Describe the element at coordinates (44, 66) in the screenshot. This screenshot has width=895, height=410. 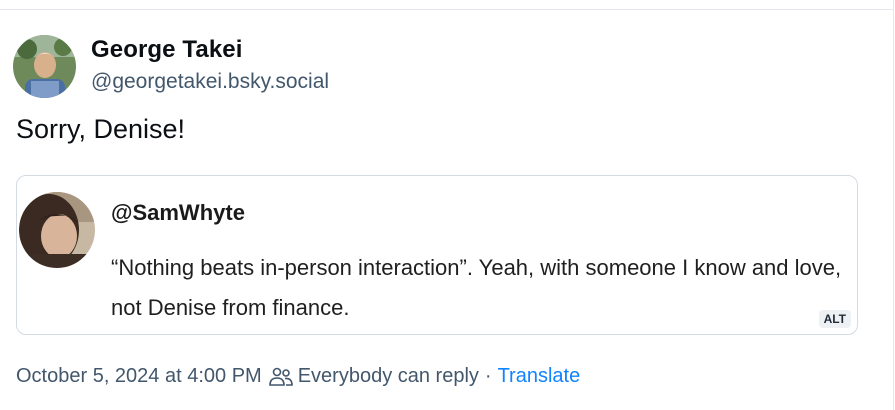
I see `author-avatar` at that location.